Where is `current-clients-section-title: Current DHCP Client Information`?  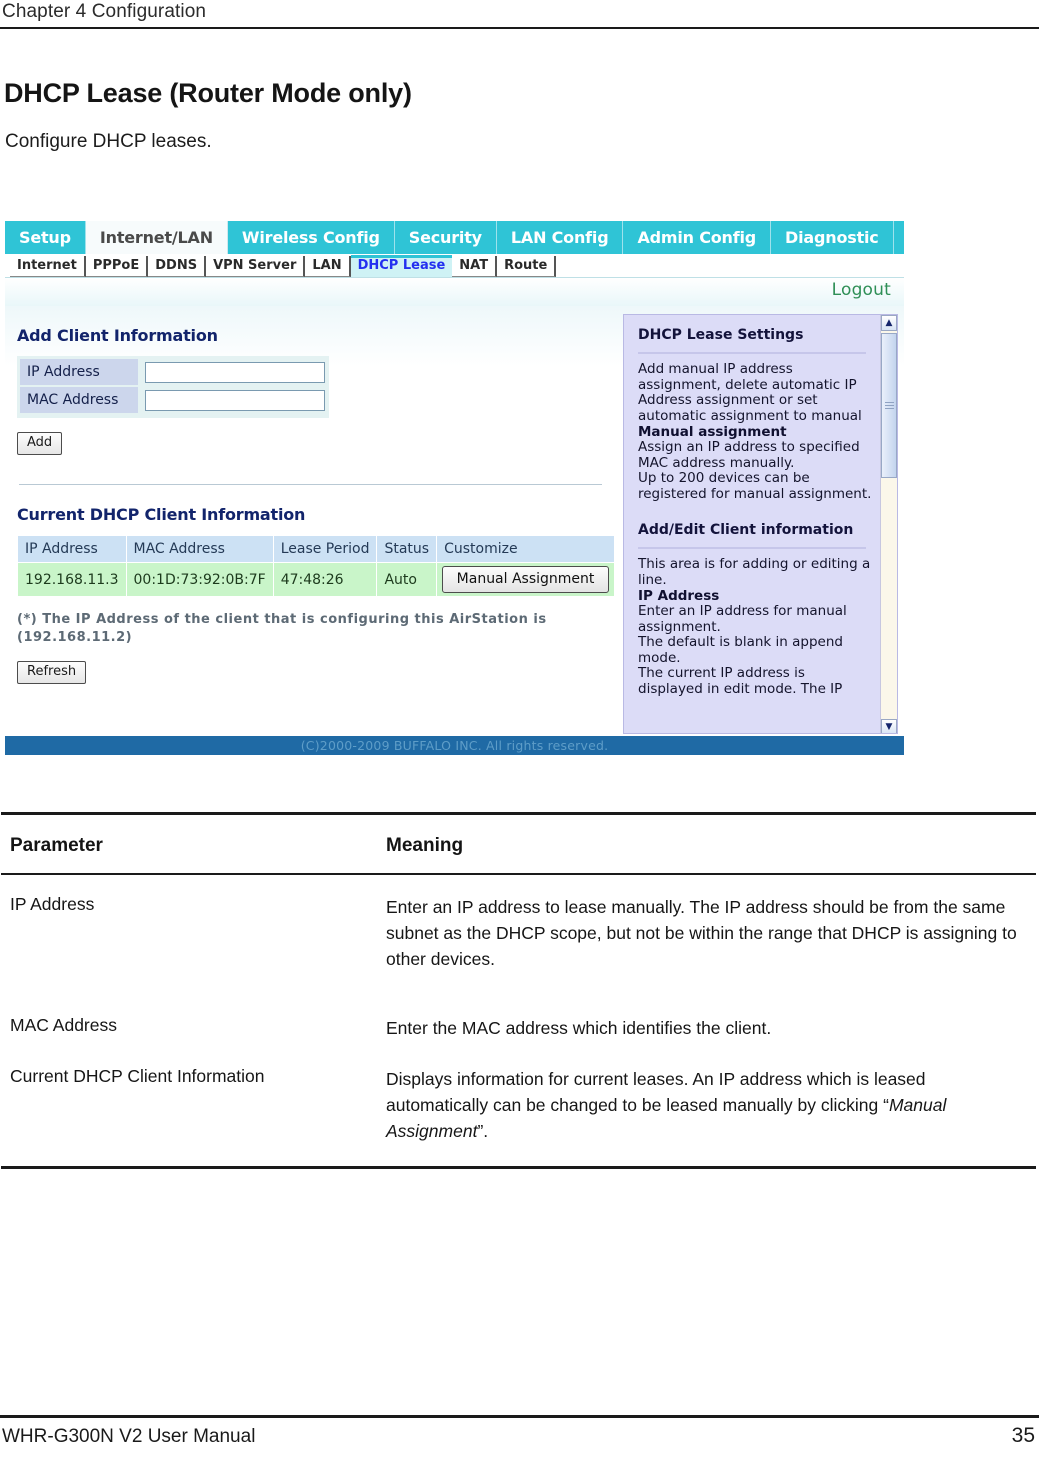 current-clients-section-title: Current DHCP Client Information is located at coordinates (161, 514).